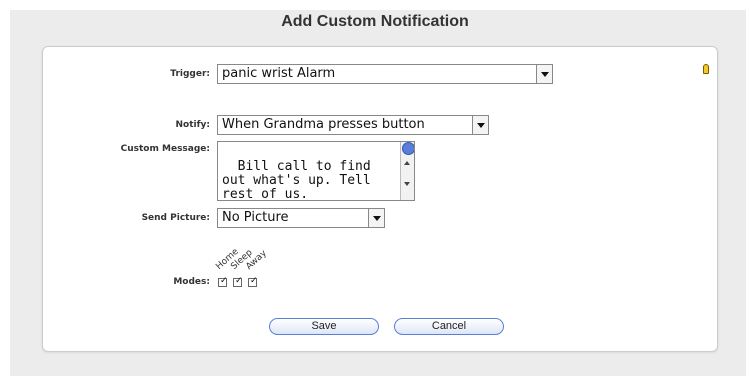  Describe the element at coordinates (375, 21) in the screenshot. I see `dialog-title: Add Custom Notification` at that location.